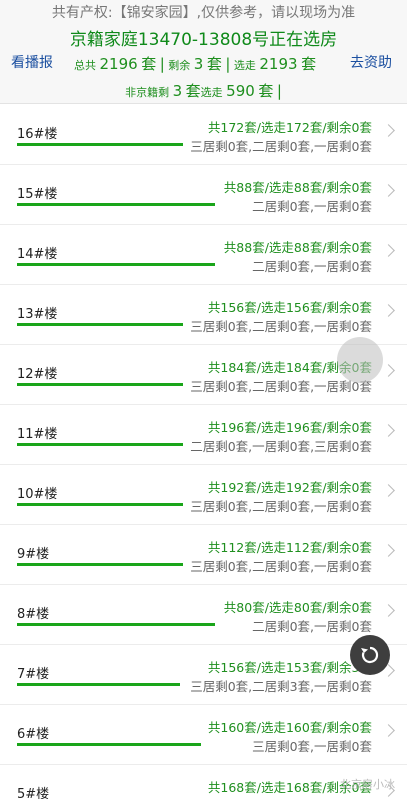  What do you see at coordinates (177, 91) in the screenshot?
I see `nonlocal-value: 3` at bounding box center [177, 91].